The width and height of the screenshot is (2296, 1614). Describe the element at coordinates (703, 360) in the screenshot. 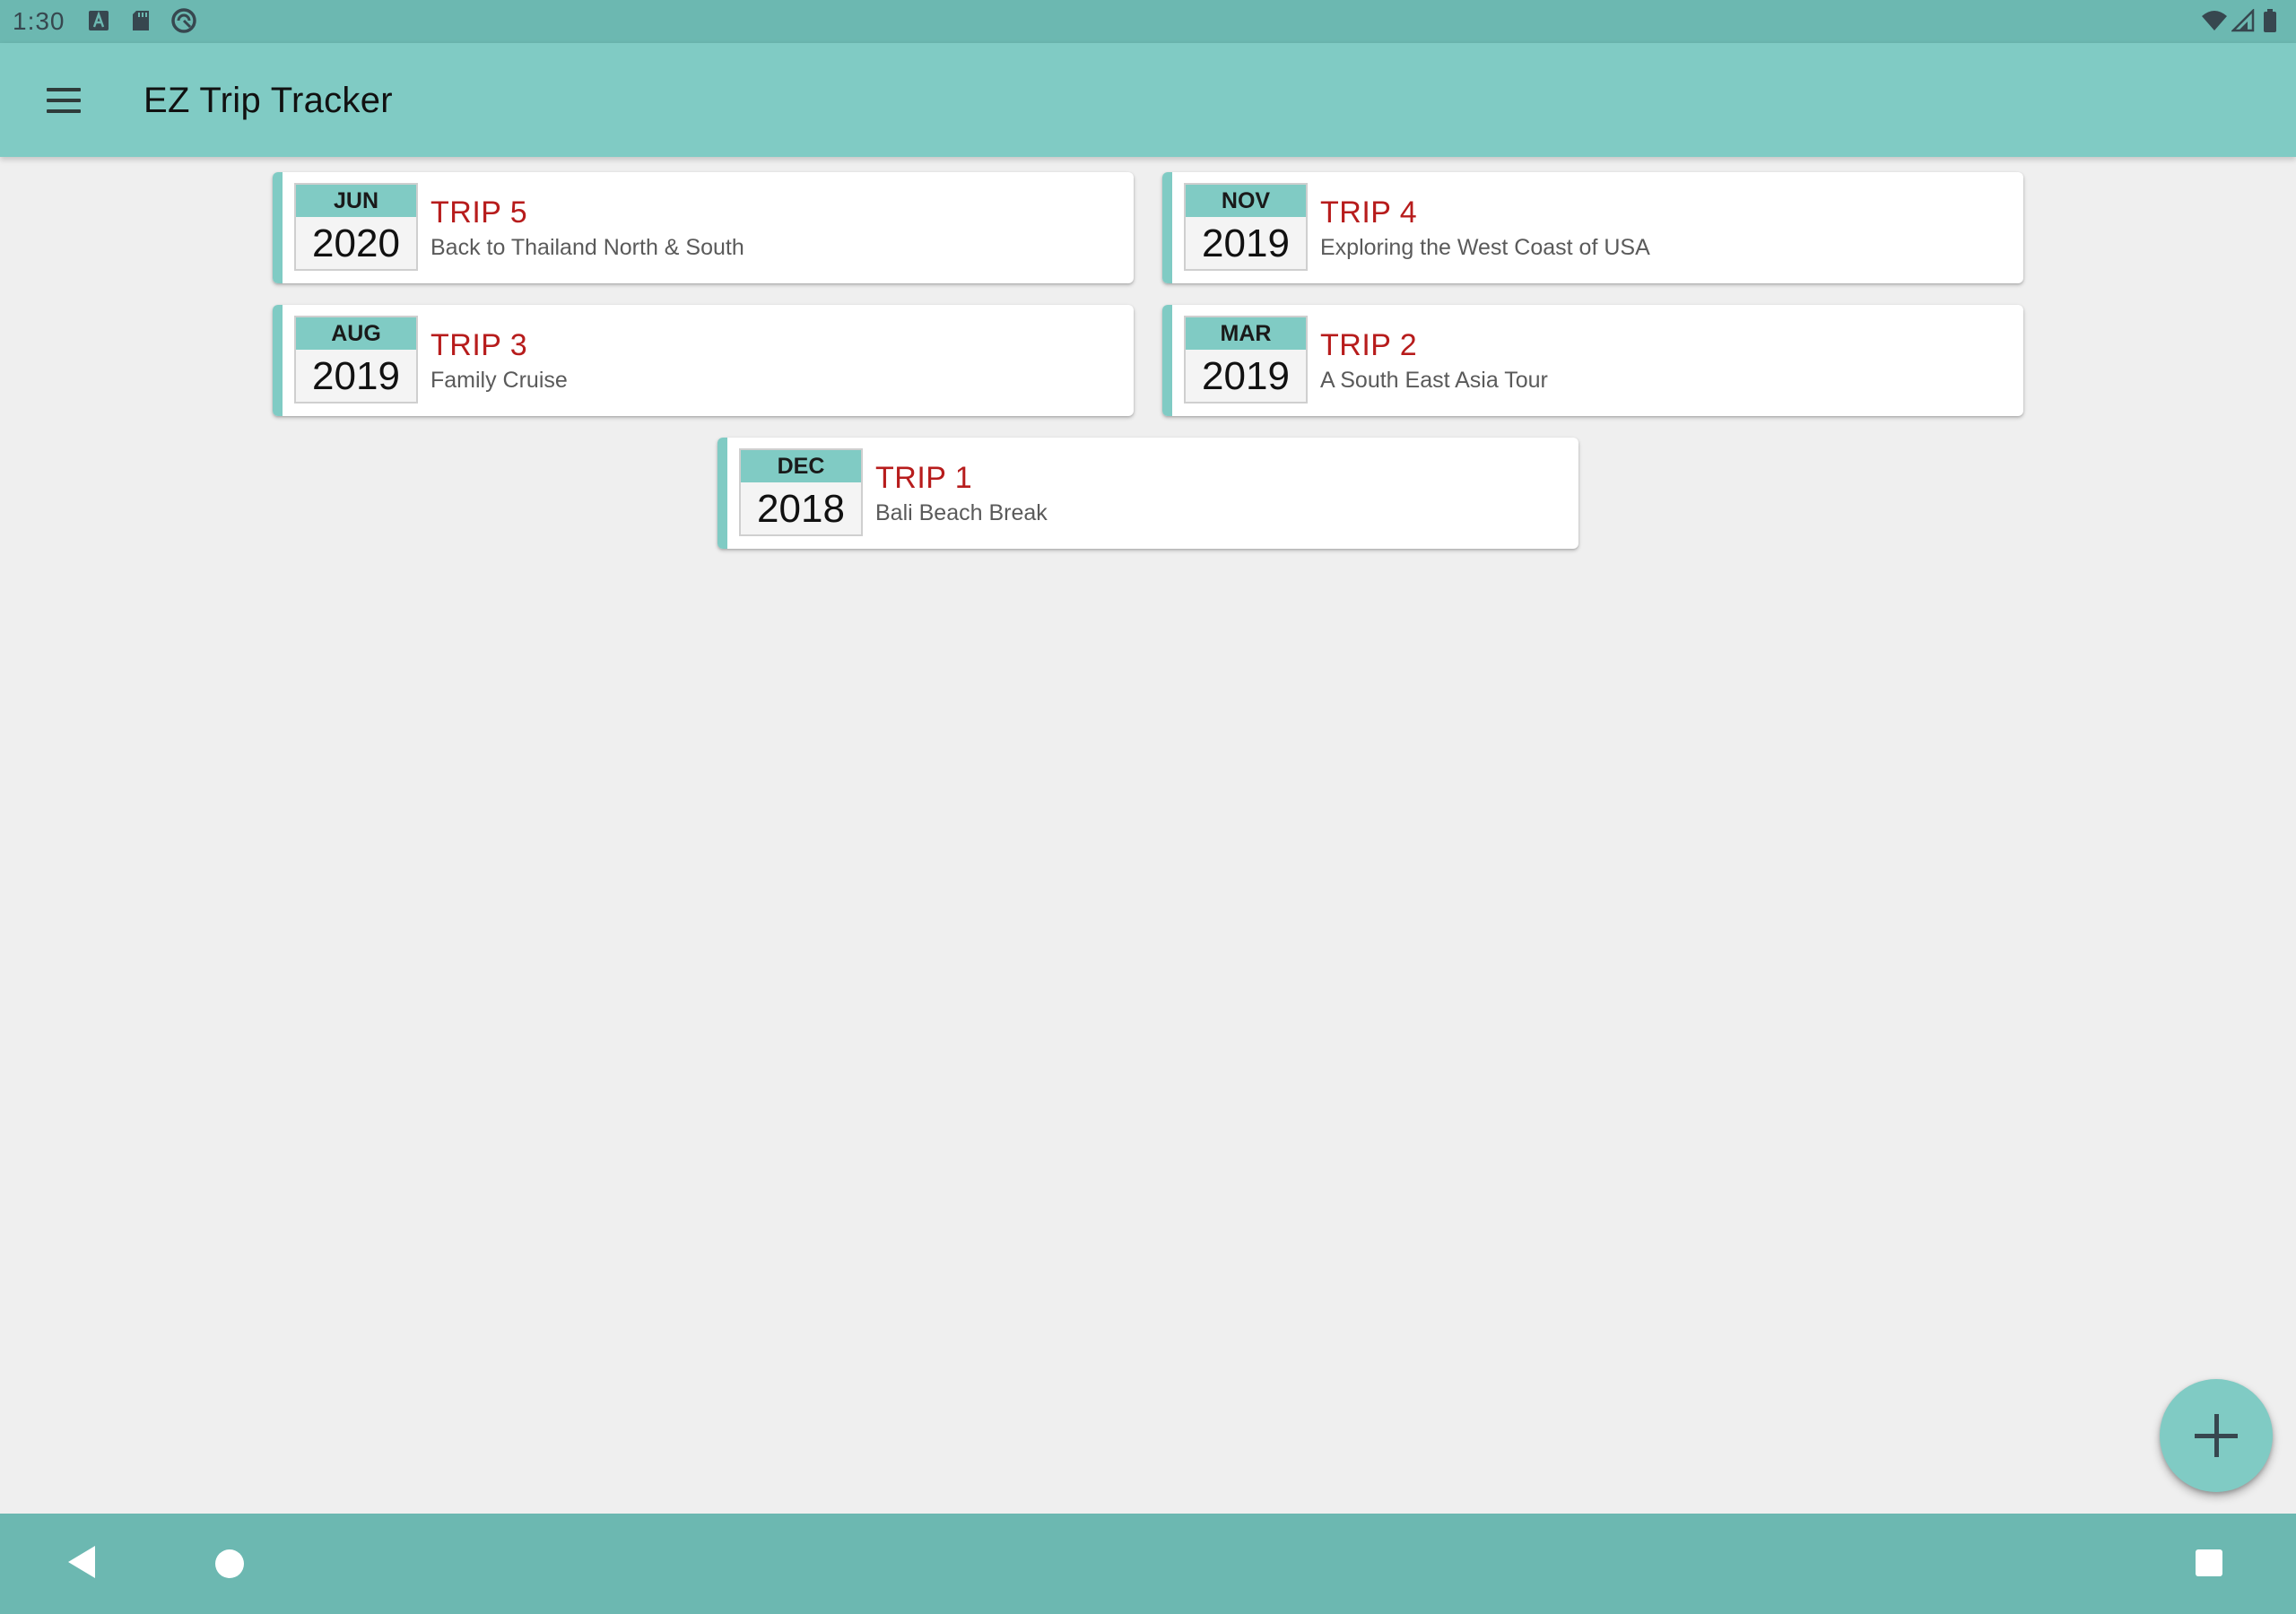

I see `trip-card: AUG 2019 TRIP 3 Family Cruise` at that location.